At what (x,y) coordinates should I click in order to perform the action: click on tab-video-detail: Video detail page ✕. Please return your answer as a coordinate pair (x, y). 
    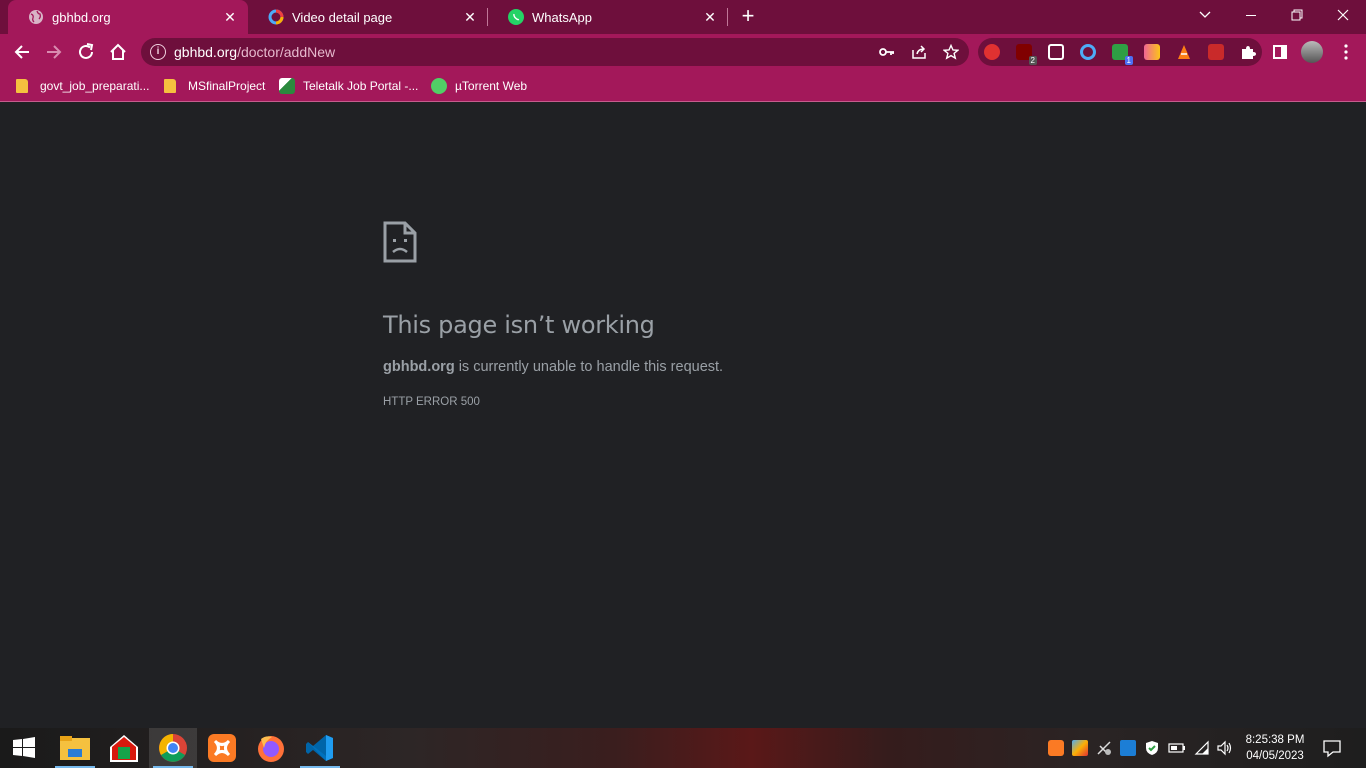
    Looking at the image, I should click on (368, 17).